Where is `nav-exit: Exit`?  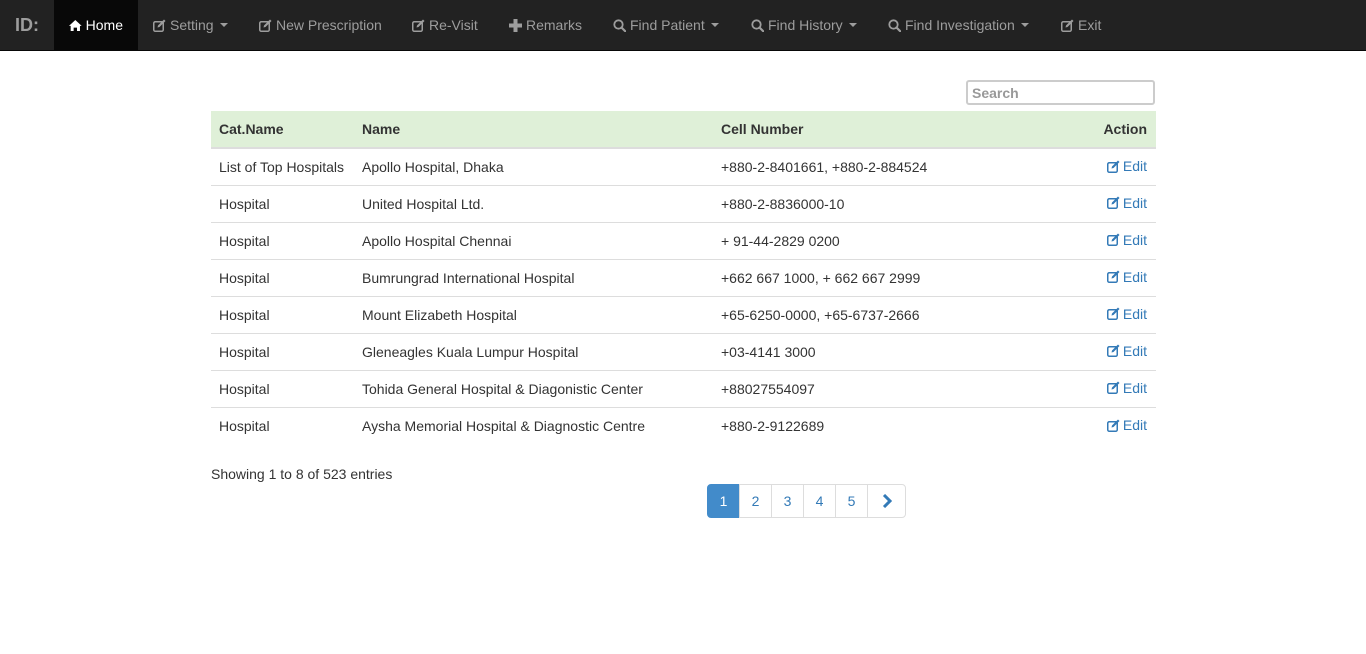 nav-exit: Exit is located at coordinates (1081, 25).